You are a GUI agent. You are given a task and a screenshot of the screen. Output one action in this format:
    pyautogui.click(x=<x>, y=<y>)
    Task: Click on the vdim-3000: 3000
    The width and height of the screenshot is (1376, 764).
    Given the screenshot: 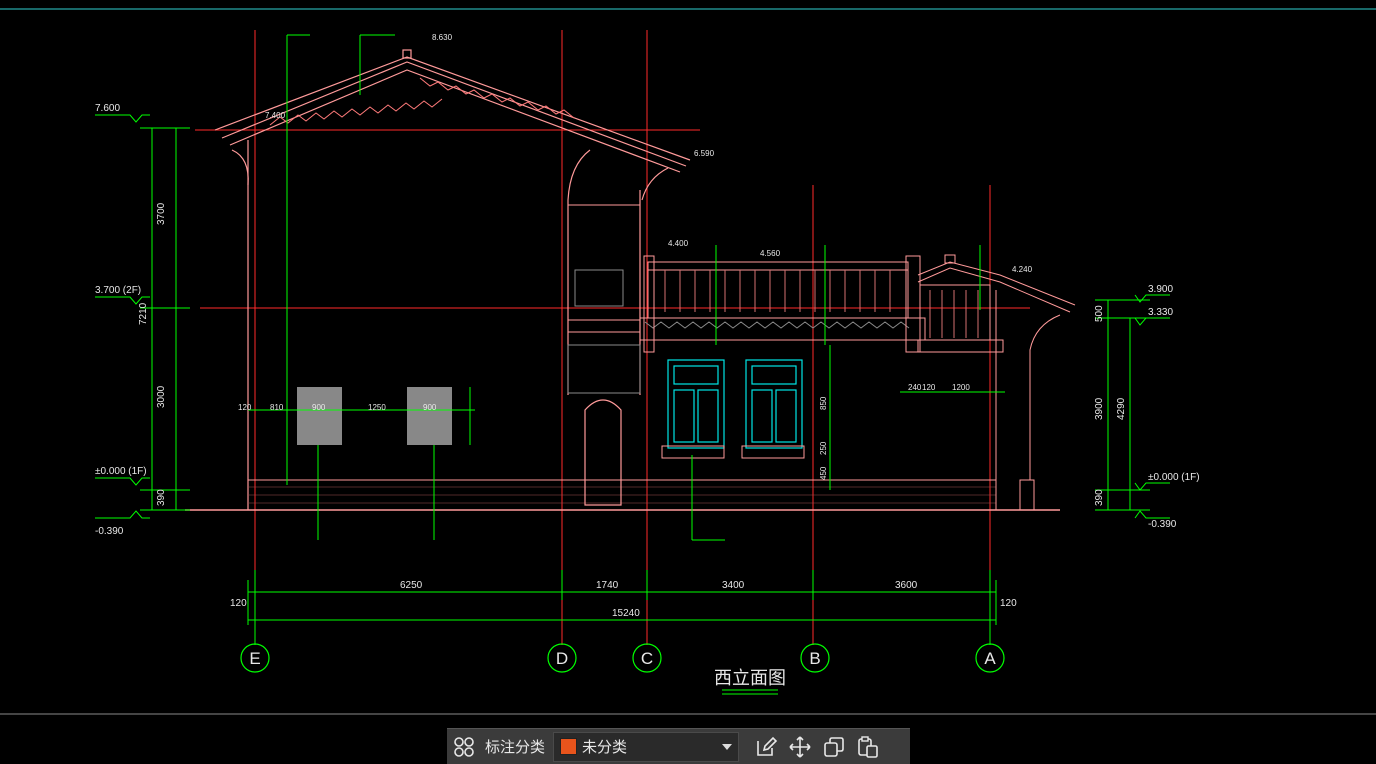 What is the action you would take?
    pyautogui.click(x=161, y=396)
    